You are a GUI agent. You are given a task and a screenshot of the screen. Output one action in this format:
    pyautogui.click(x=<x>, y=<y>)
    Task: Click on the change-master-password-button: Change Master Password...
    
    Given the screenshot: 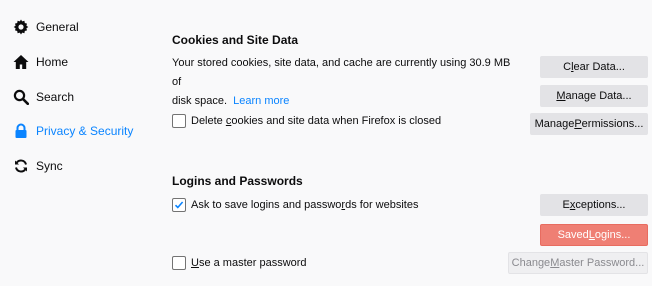 What is the action you would take?
    pyautogui.click(x=578, y=263)
    